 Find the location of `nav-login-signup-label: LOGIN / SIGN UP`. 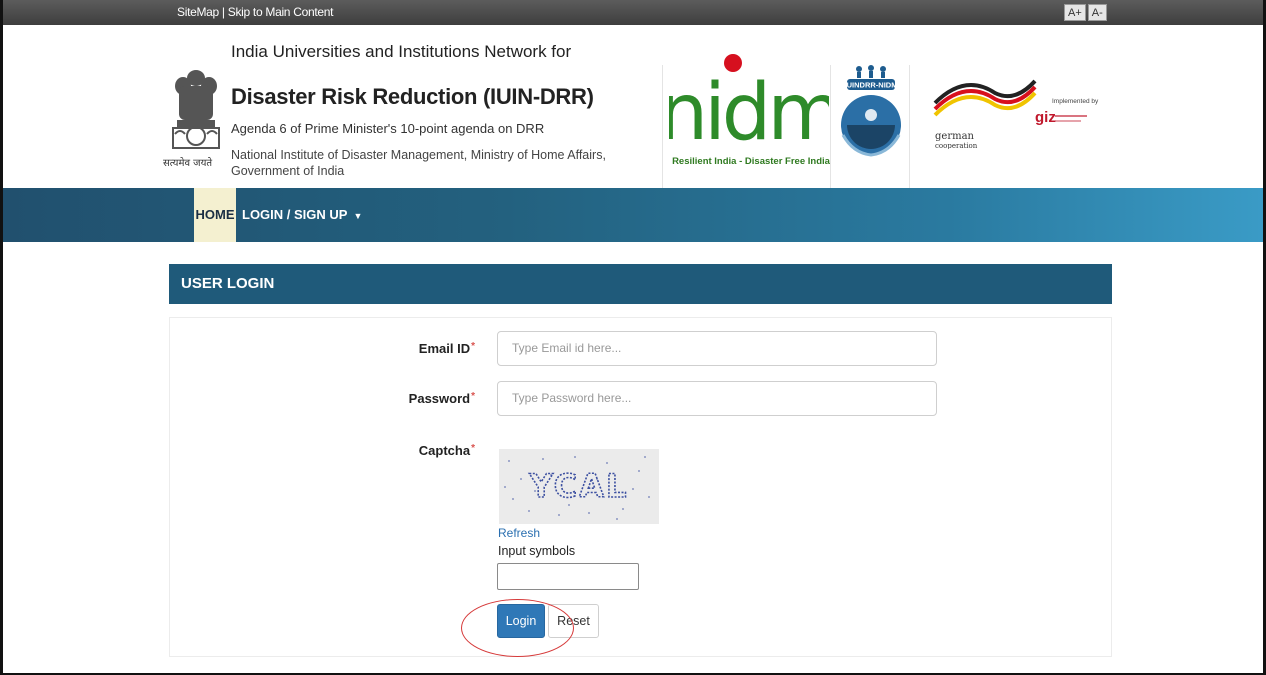

nav-login-signup-label: LOGIN / SIGN UP is located at coordinates (295, 214).